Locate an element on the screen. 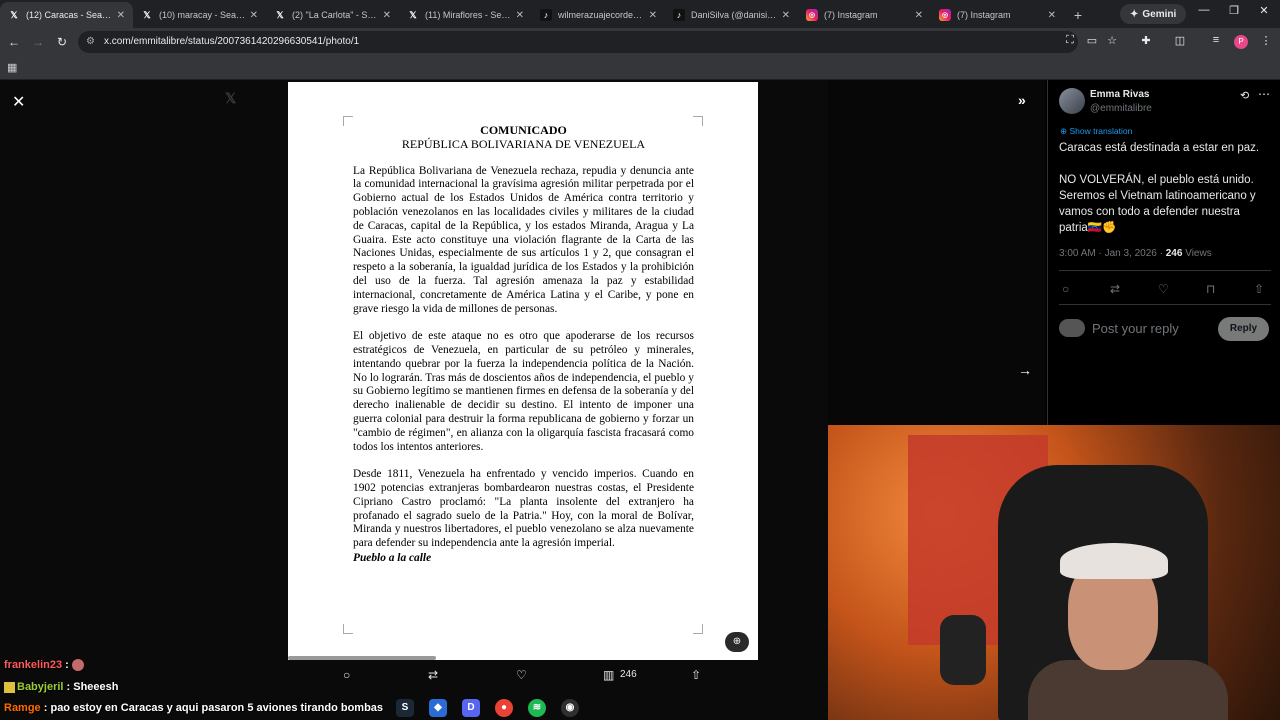 Image resolution: width=1280 pixels, height=720 pixels. reload-icon: ↻ is located at coordinates (62, 42).